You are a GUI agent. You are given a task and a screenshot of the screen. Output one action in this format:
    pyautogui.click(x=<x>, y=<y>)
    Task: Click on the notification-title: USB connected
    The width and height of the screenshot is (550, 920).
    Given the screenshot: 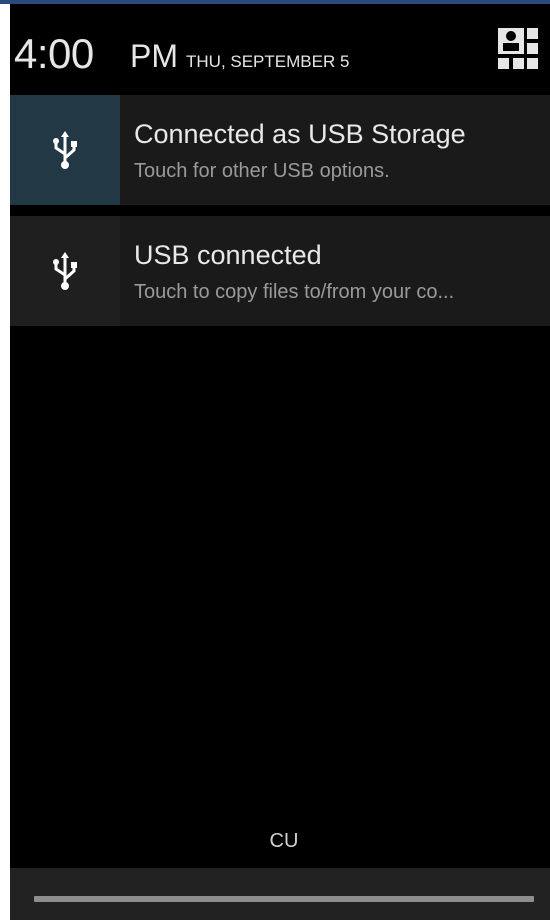 What is the action you would take?
    pyautogui.click(x=228, y=255)
    